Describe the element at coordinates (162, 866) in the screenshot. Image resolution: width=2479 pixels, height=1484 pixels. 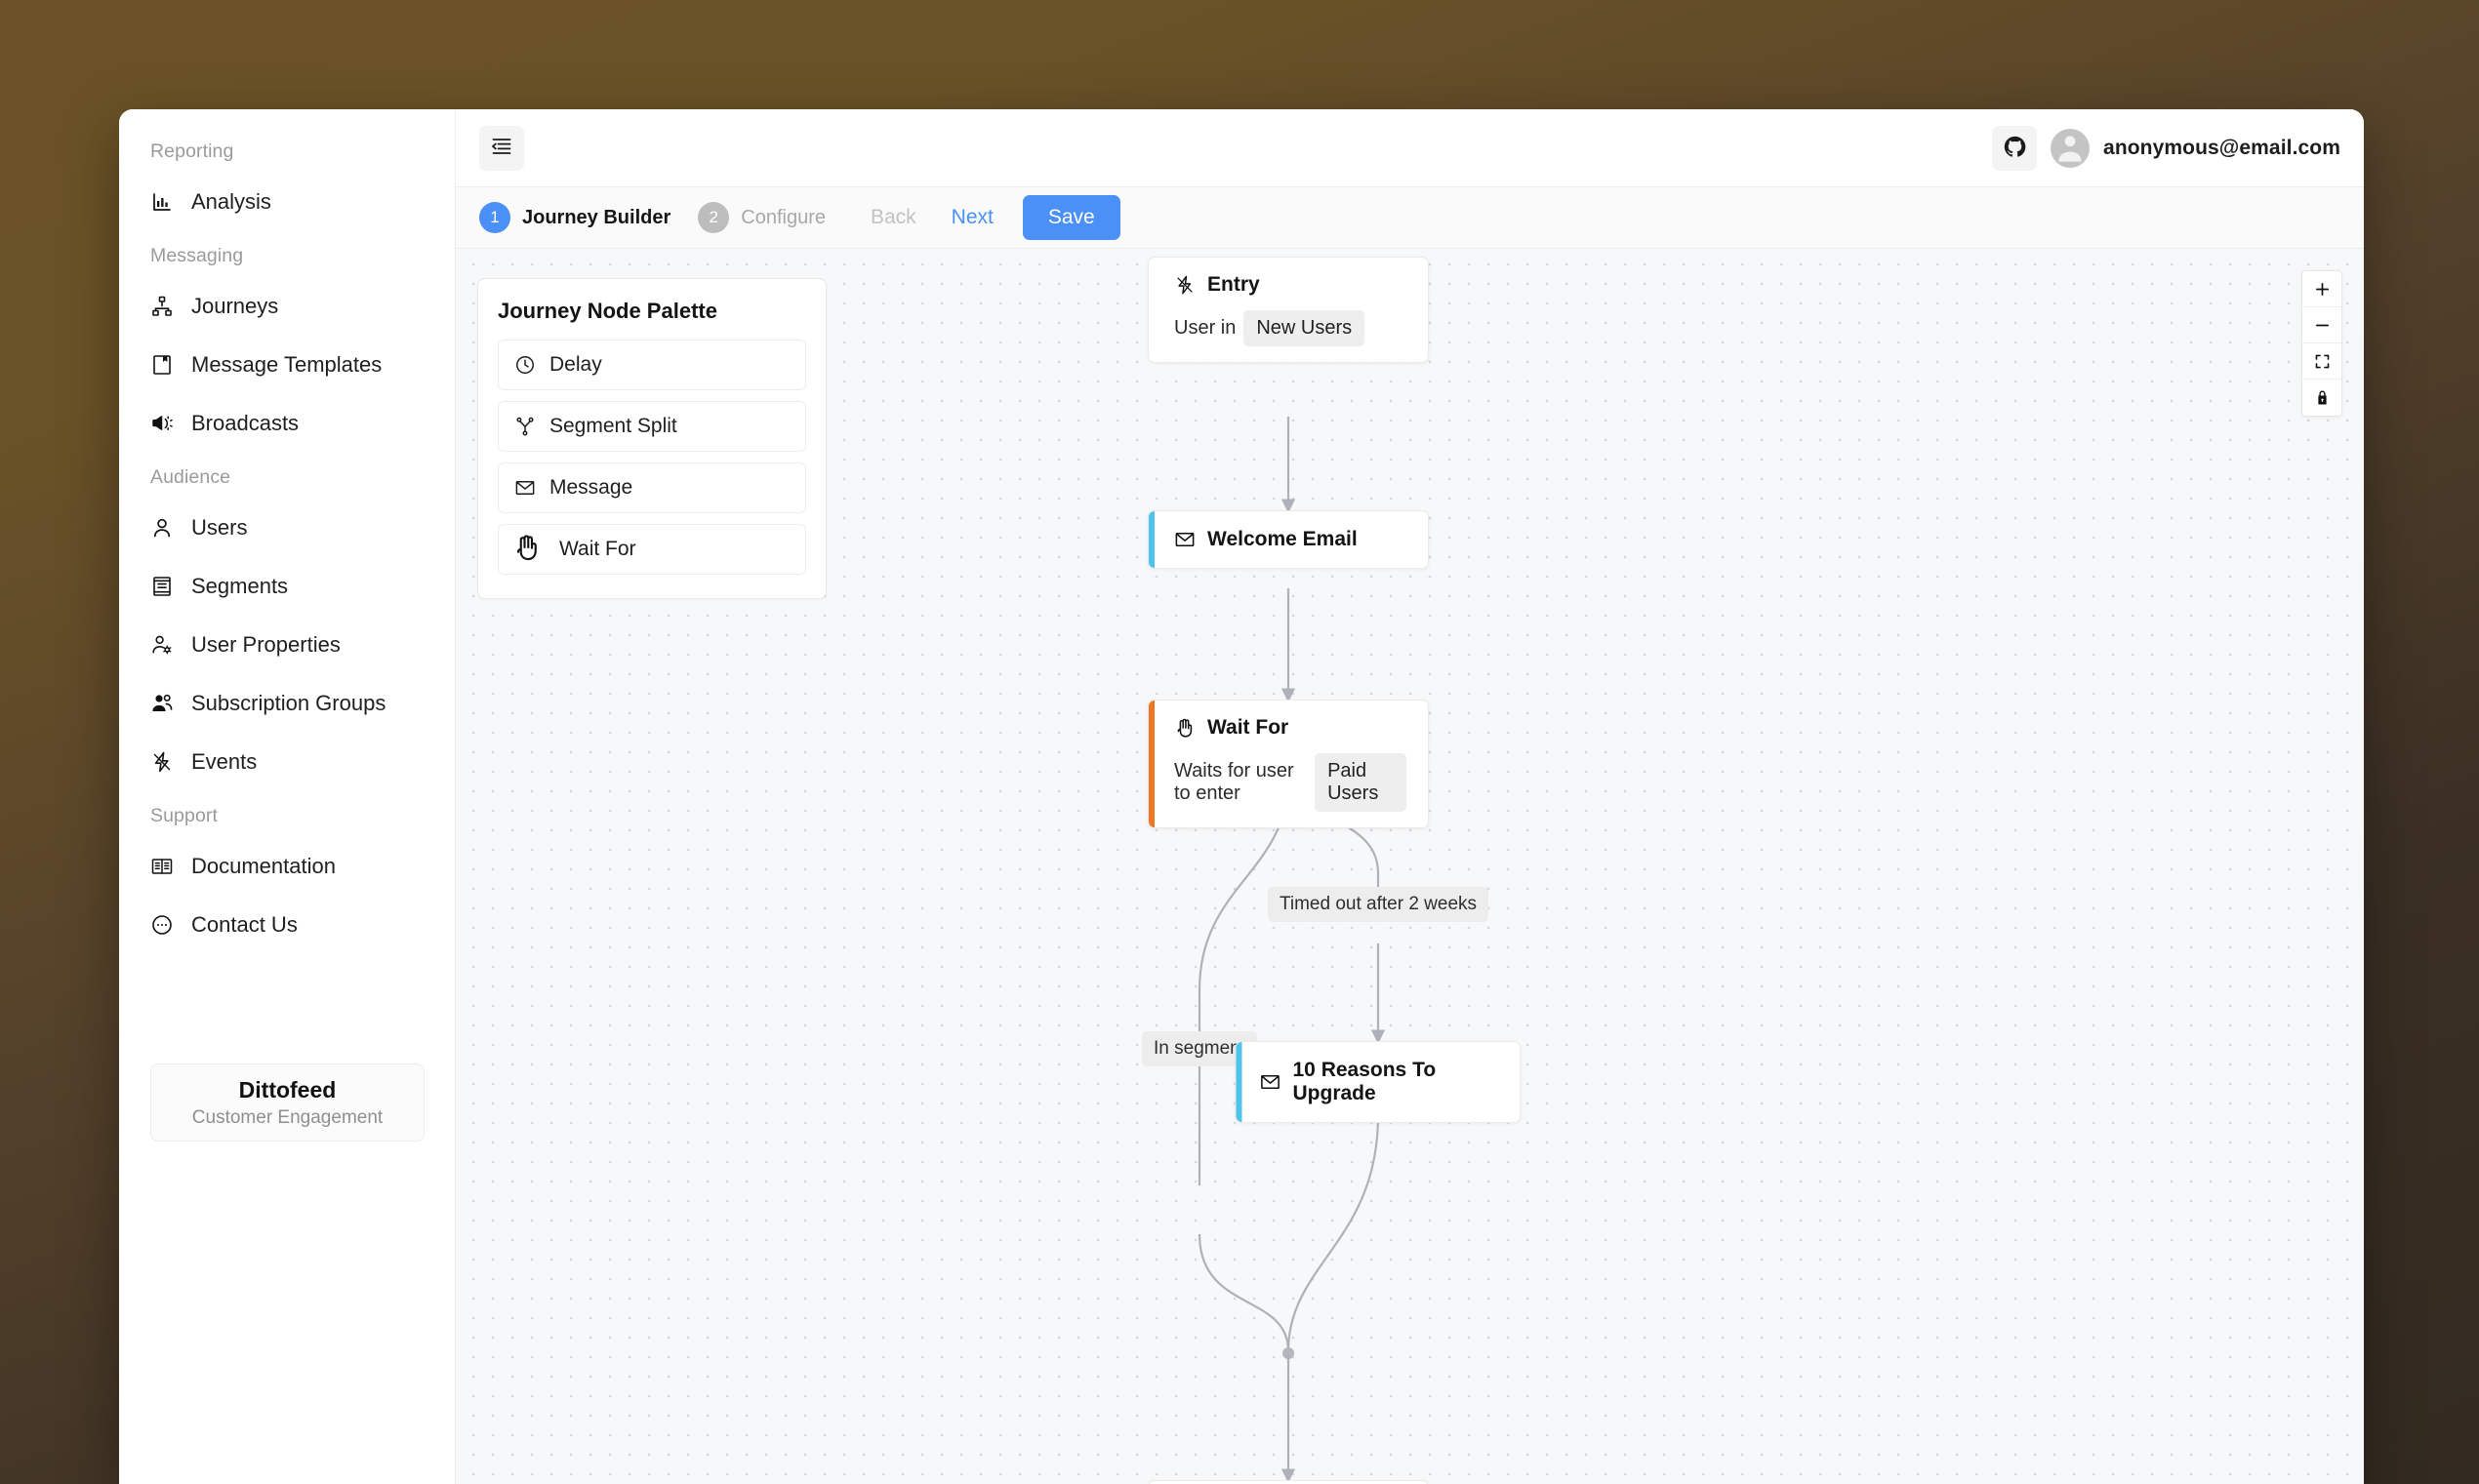
I see `open-book-icon` at that location.